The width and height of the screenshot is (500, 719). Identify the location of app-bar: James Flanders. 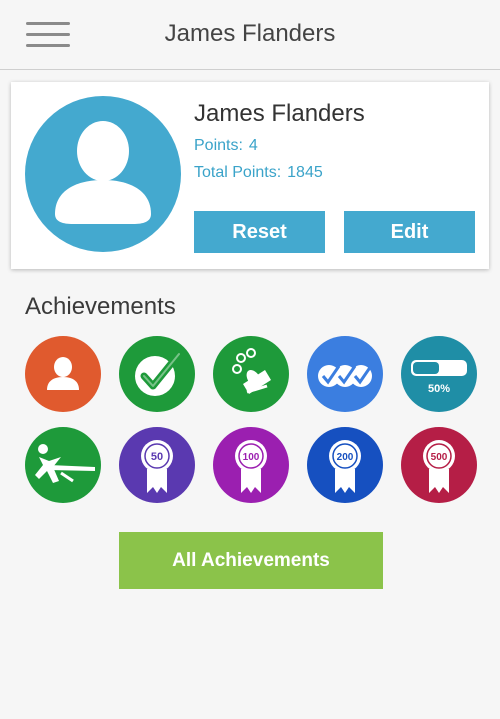
(250, 35).